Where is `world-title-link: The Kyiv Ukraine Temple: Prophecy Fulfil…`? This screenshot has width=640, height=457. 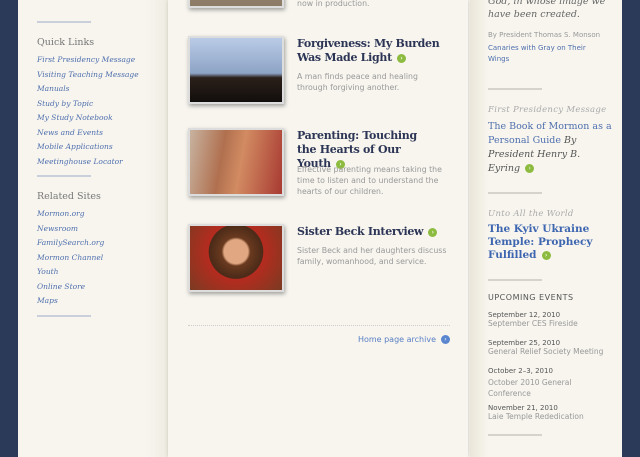
world-title-link: The Kyiv Ukraine Temple: Prophecy Fulfil… is located at coordinates (540, 242).